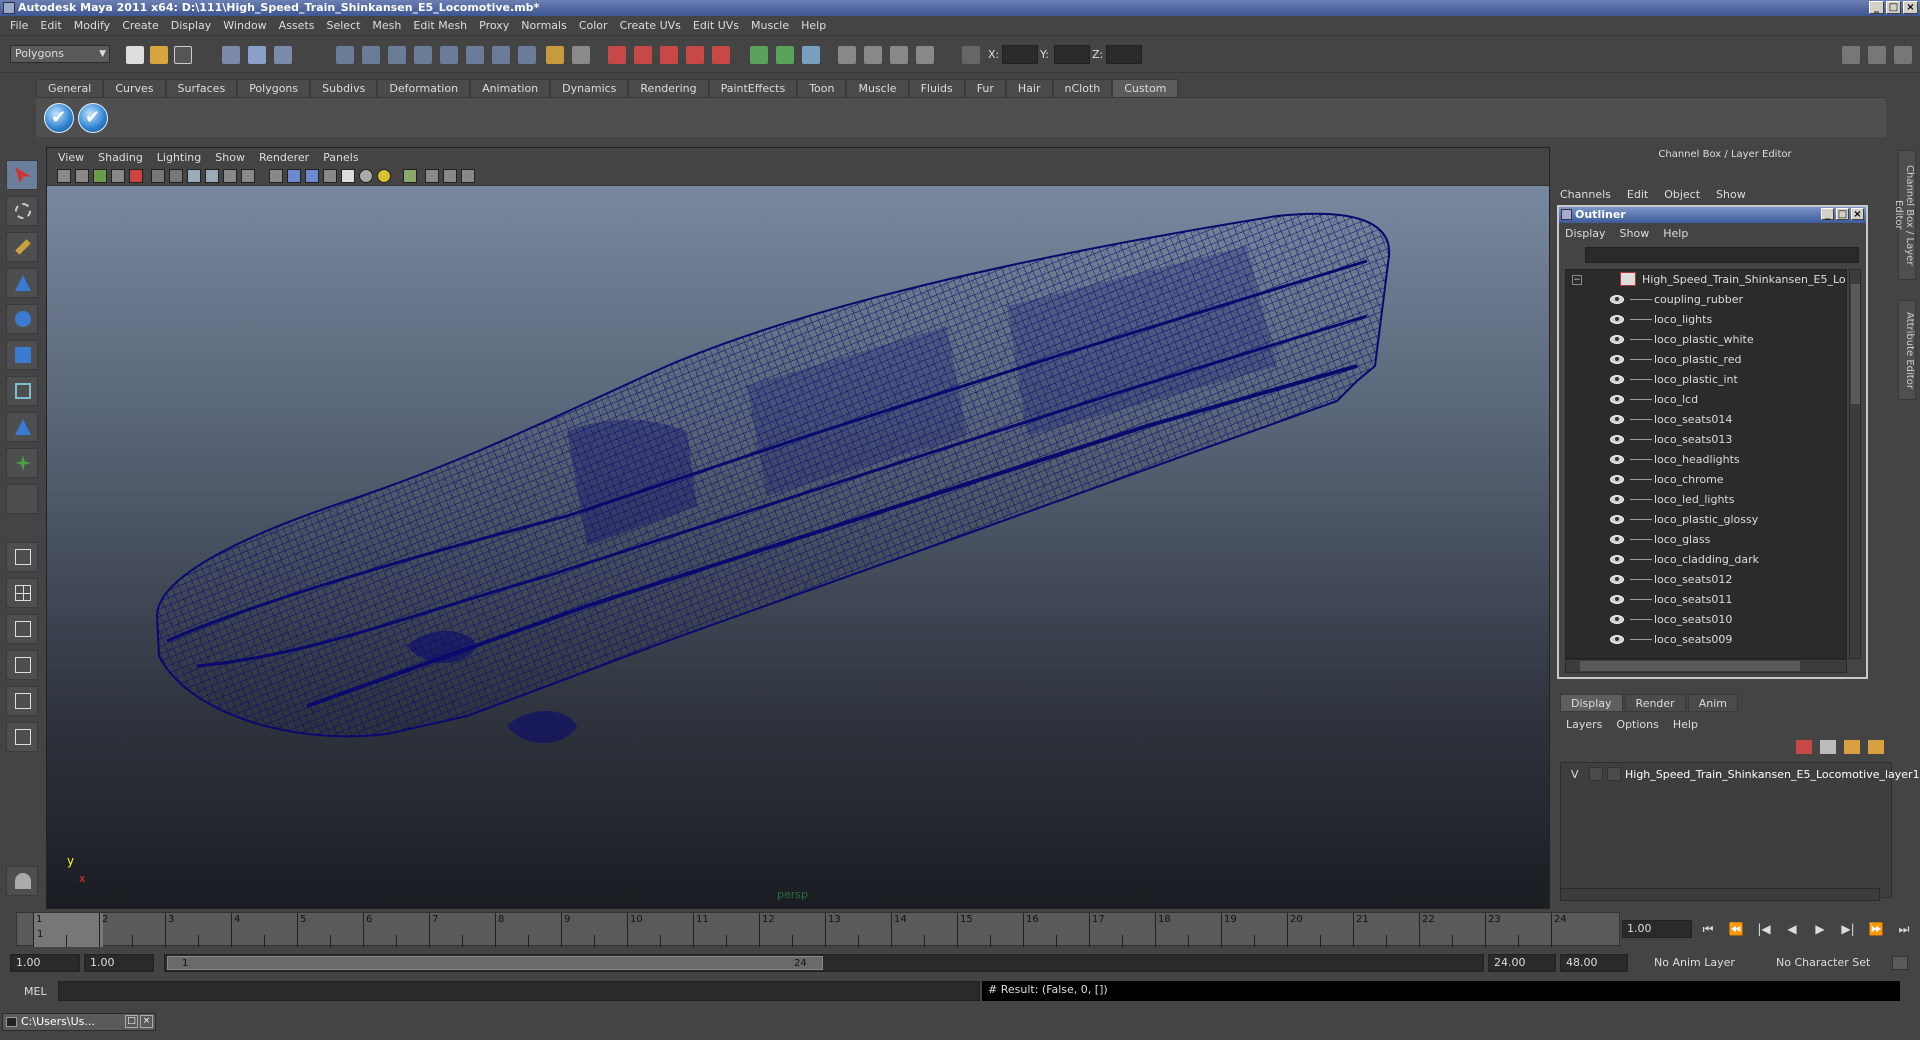 The height and width of the screenshot is (1040, 1920). Describe the element at coordinates (100, 176) in the screenshot. I see `bookmark-icon` at that location.